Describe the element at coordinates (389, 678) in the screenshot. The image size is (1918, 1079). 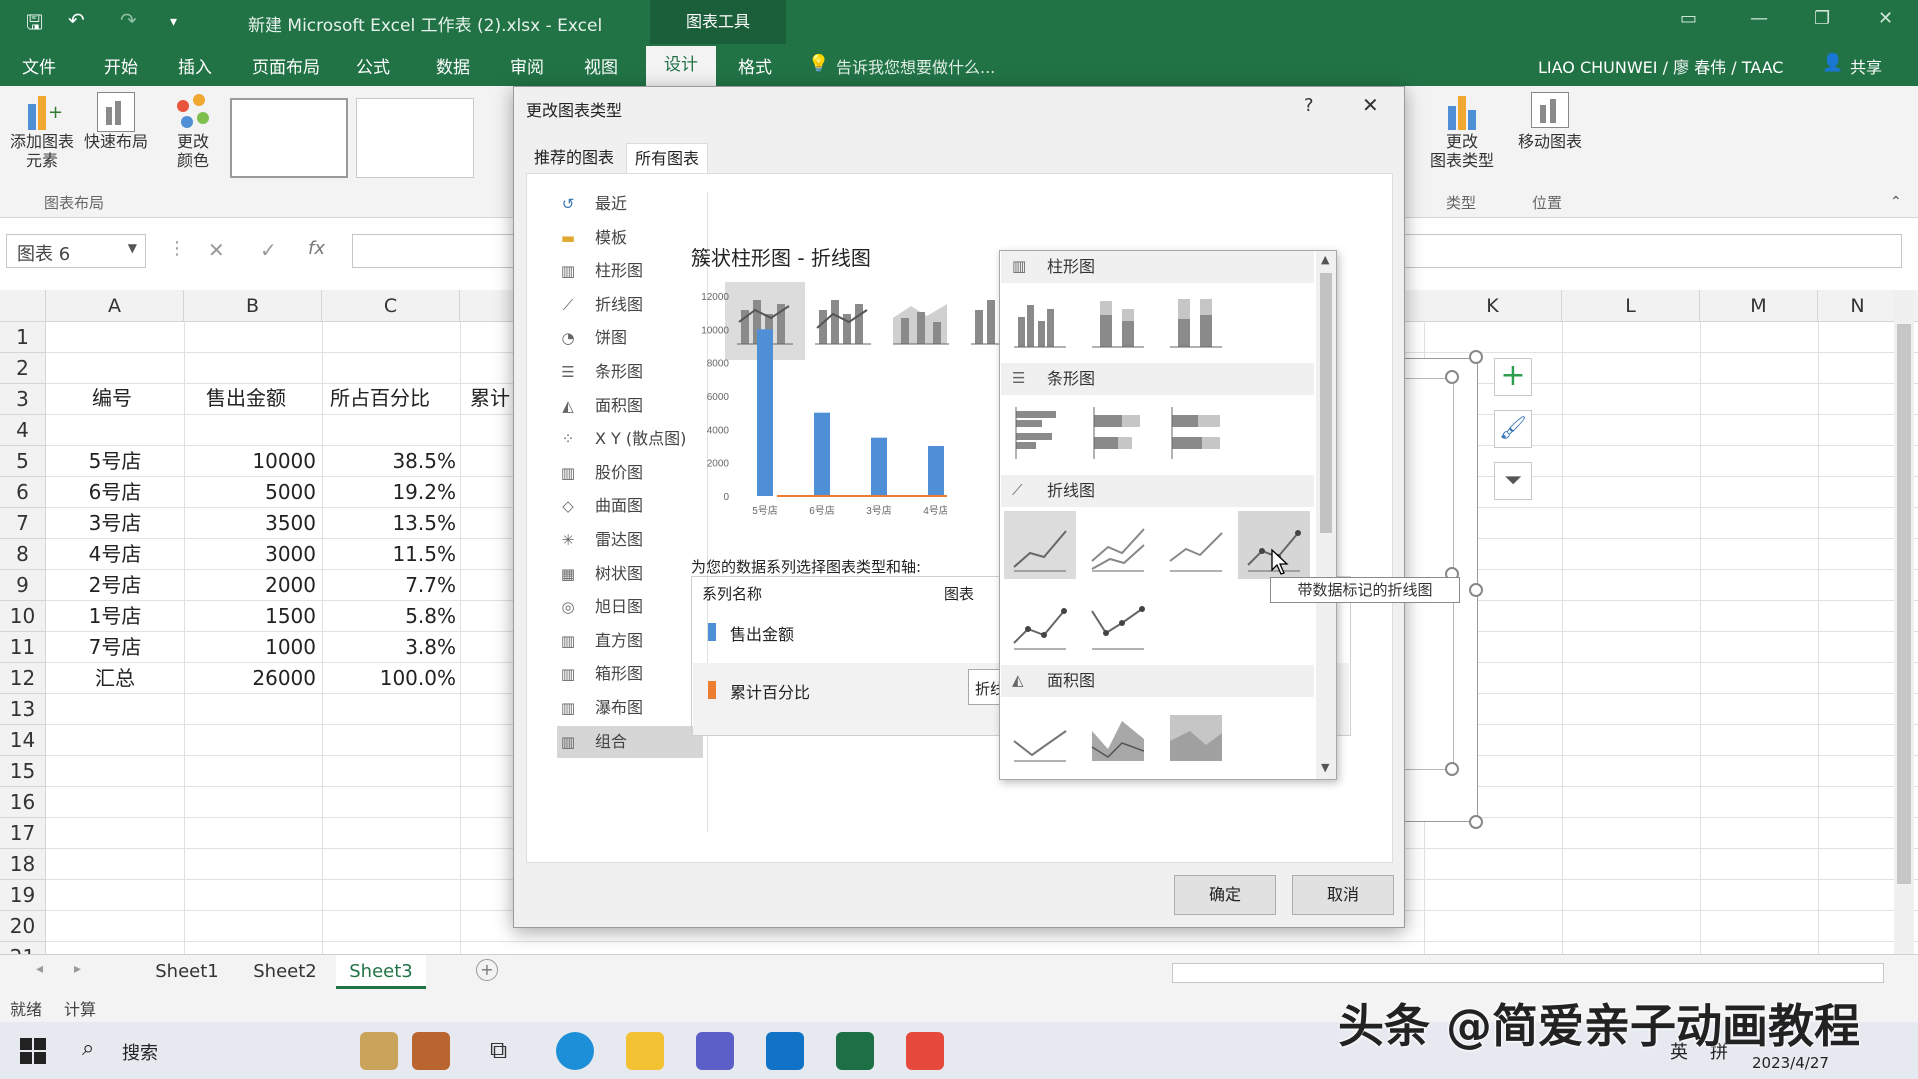
I see `table-cell: 100.0%` at that location.